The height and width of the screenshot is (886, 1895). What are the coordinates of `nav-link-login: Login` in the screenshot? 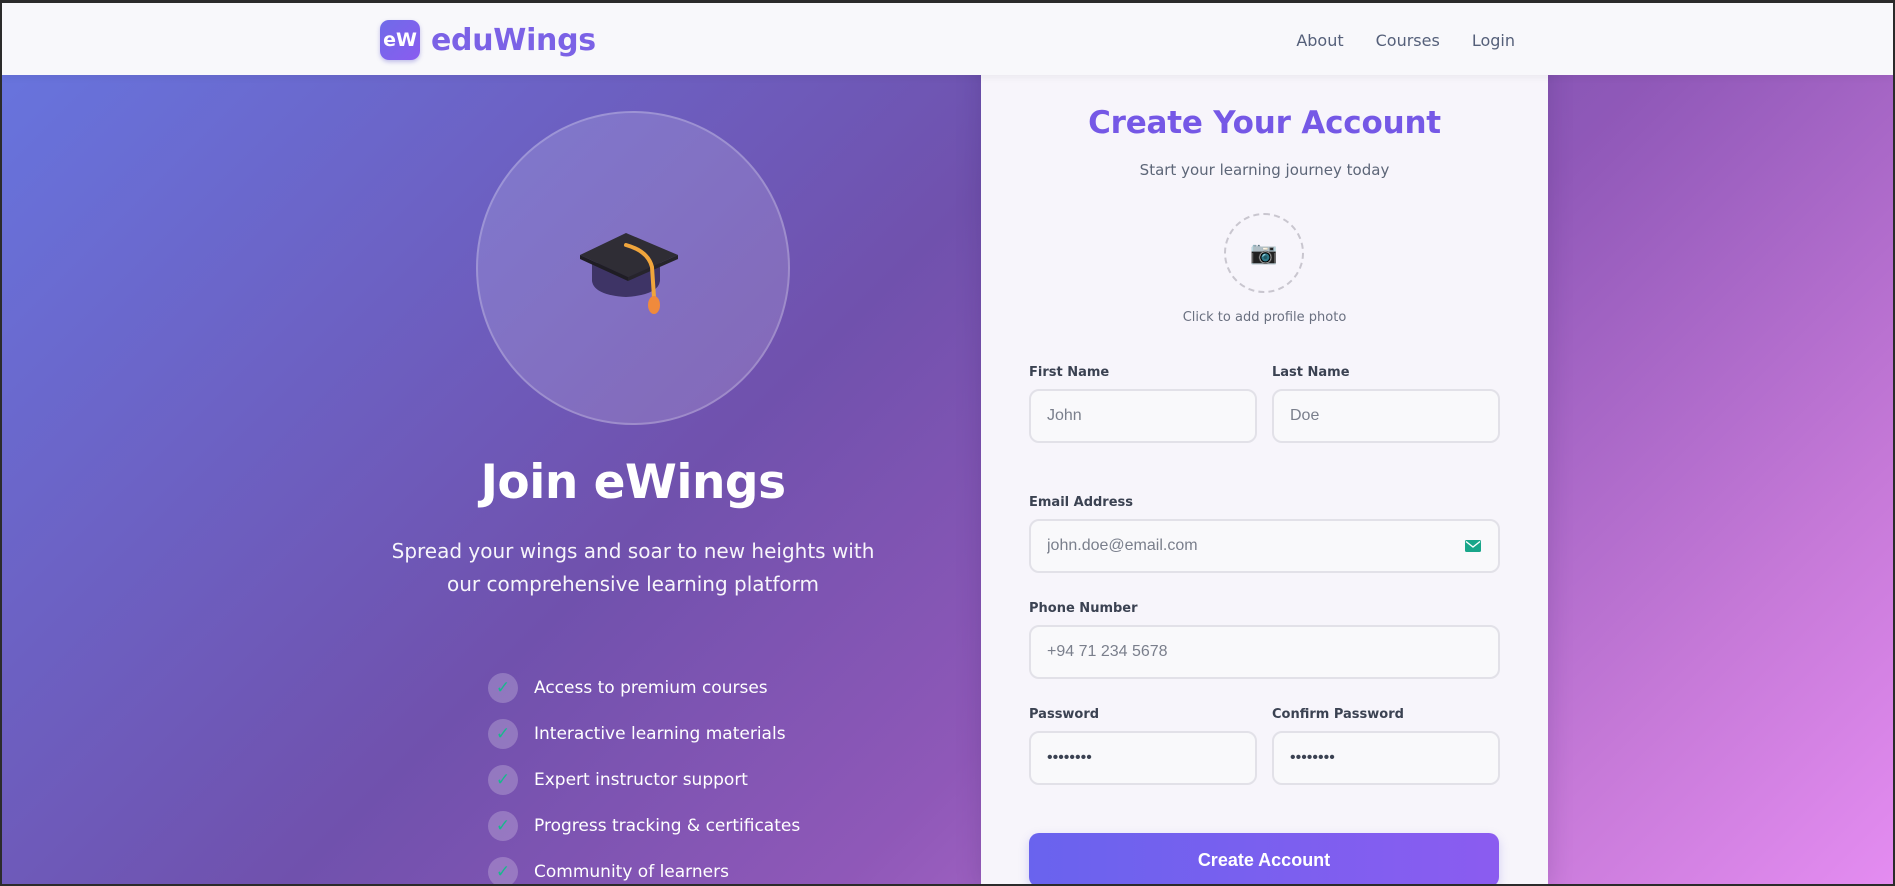 It's located at (1493, 40).